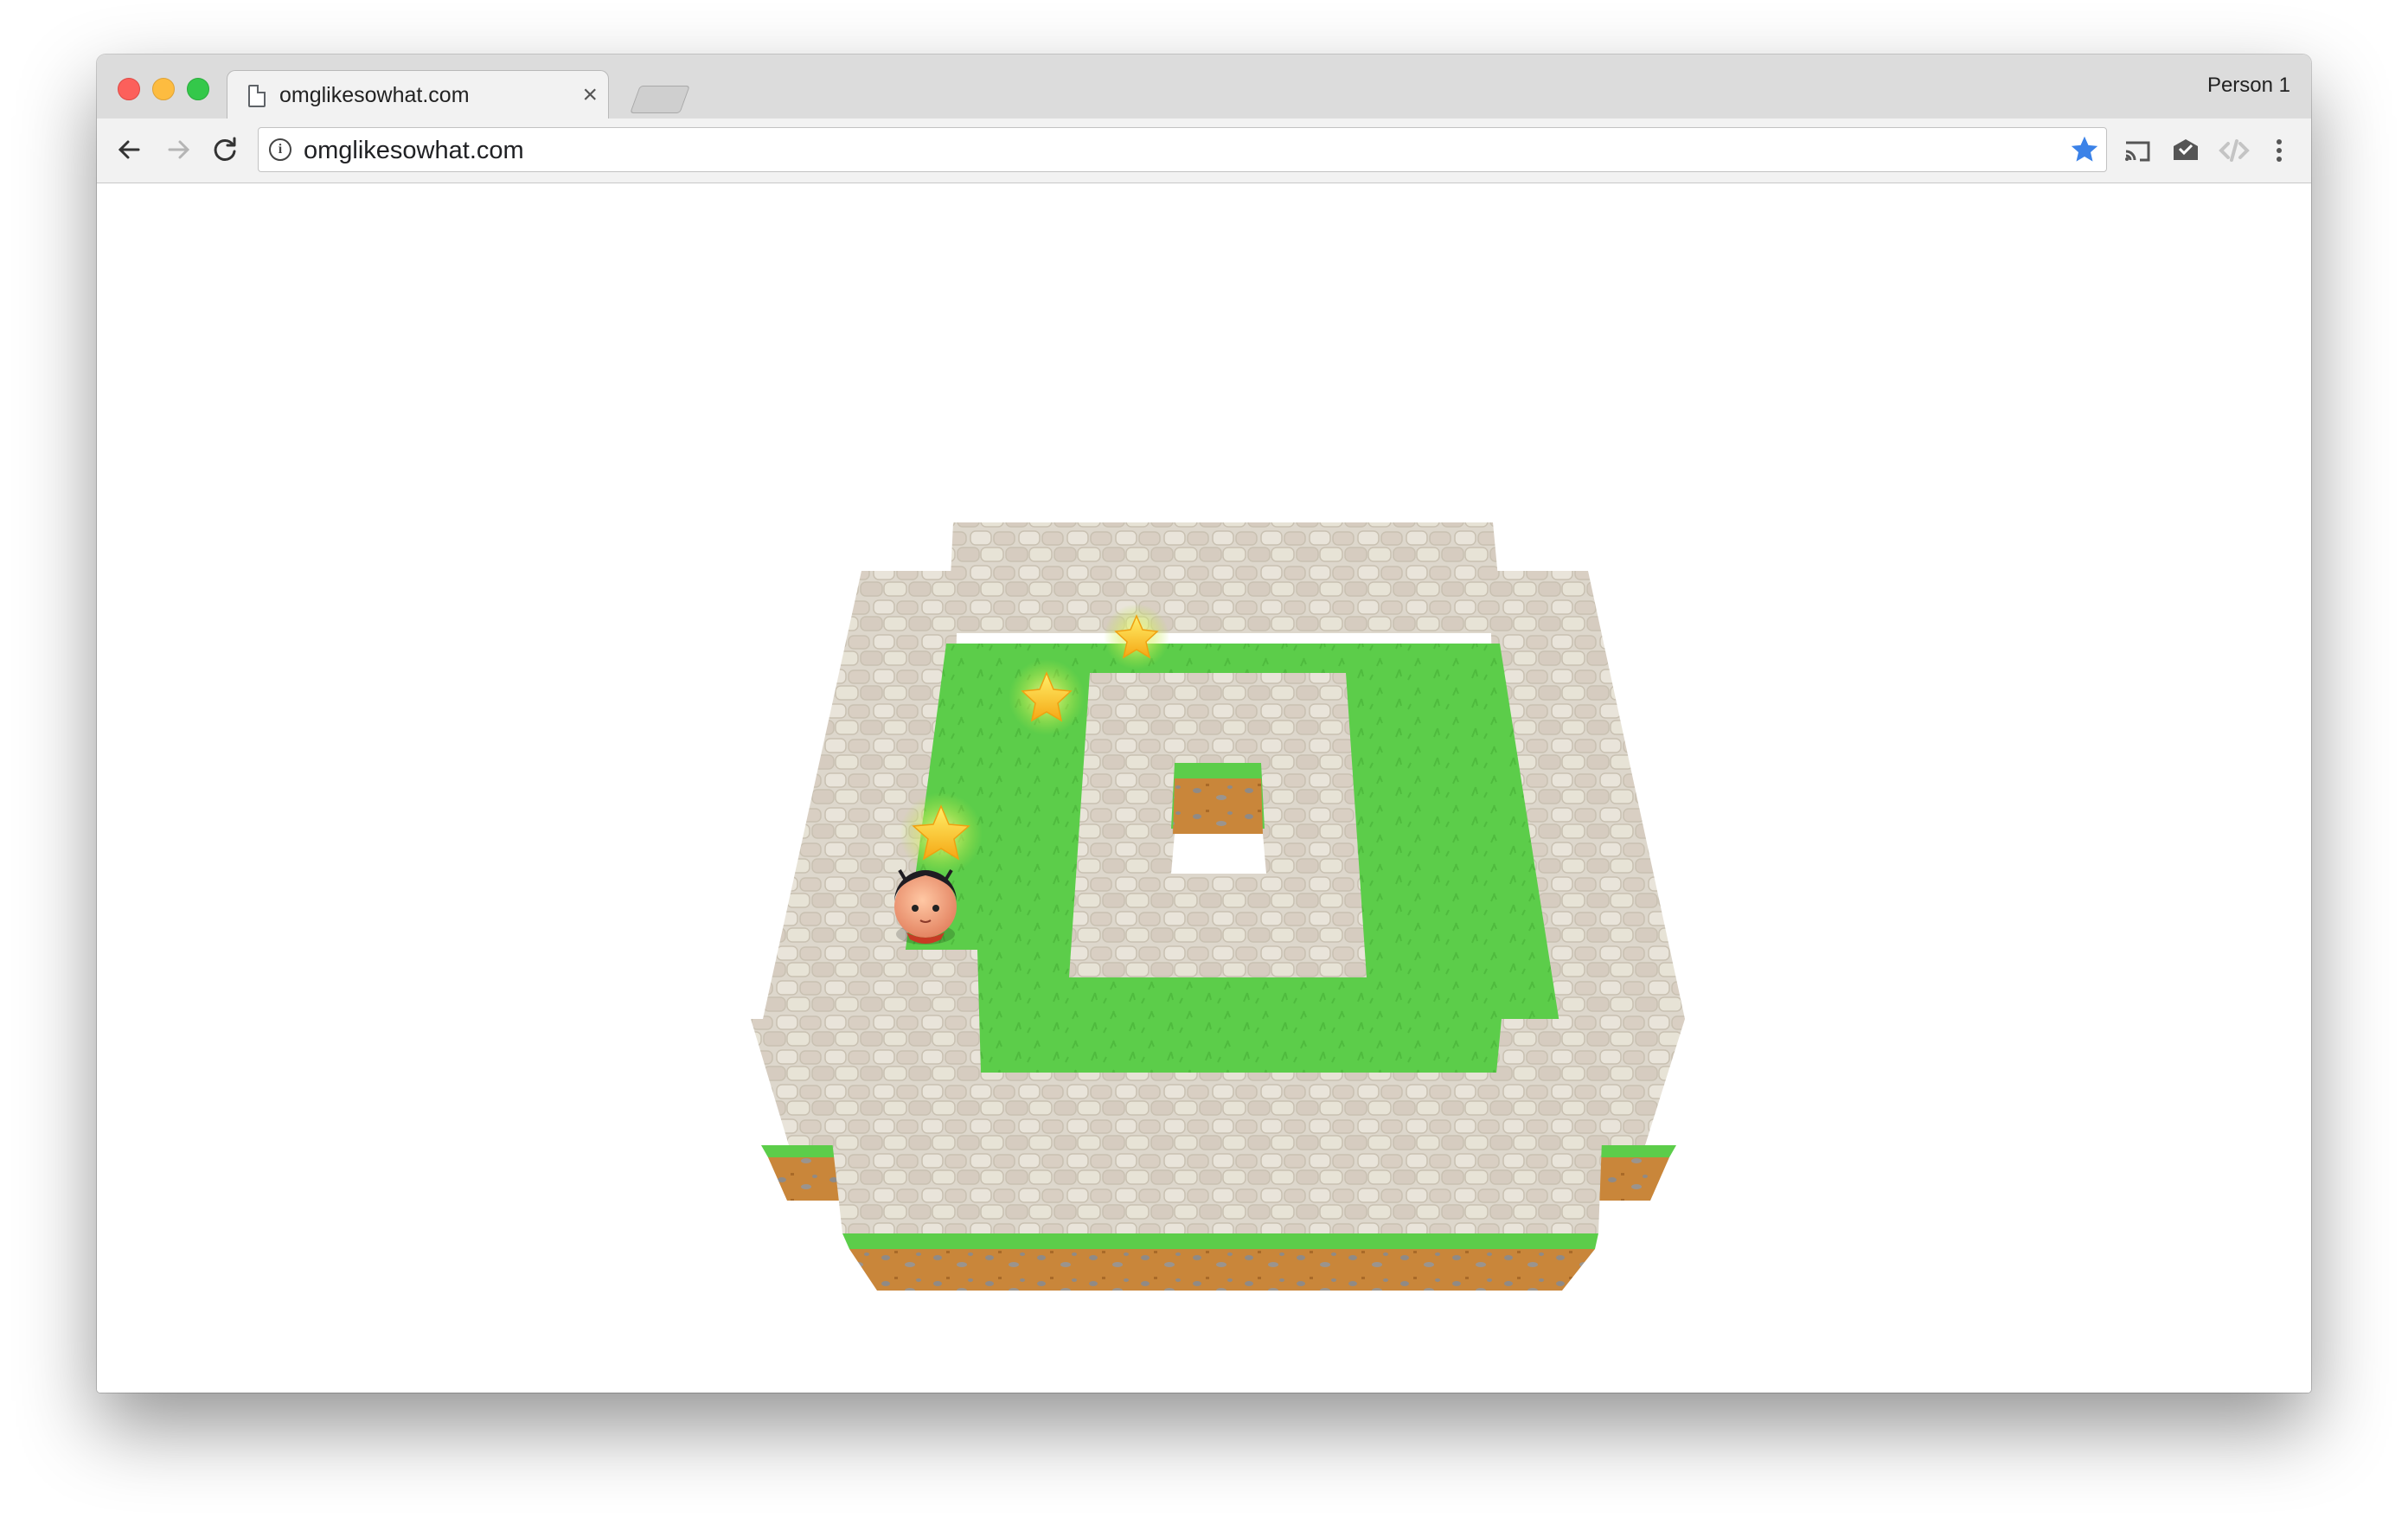 Image resolution: width=2408 pixels, height=1531 pixels. I want to click on code-extension-icon, so click(2234, 150).